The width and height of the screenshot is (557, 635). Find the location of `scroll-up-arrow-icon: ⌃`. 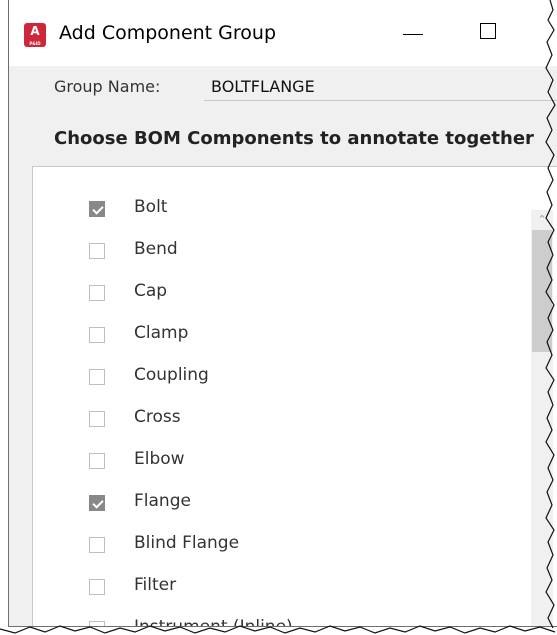

scroll-up-arrow-icon: ⌃ is located at coordinates (542, 220).